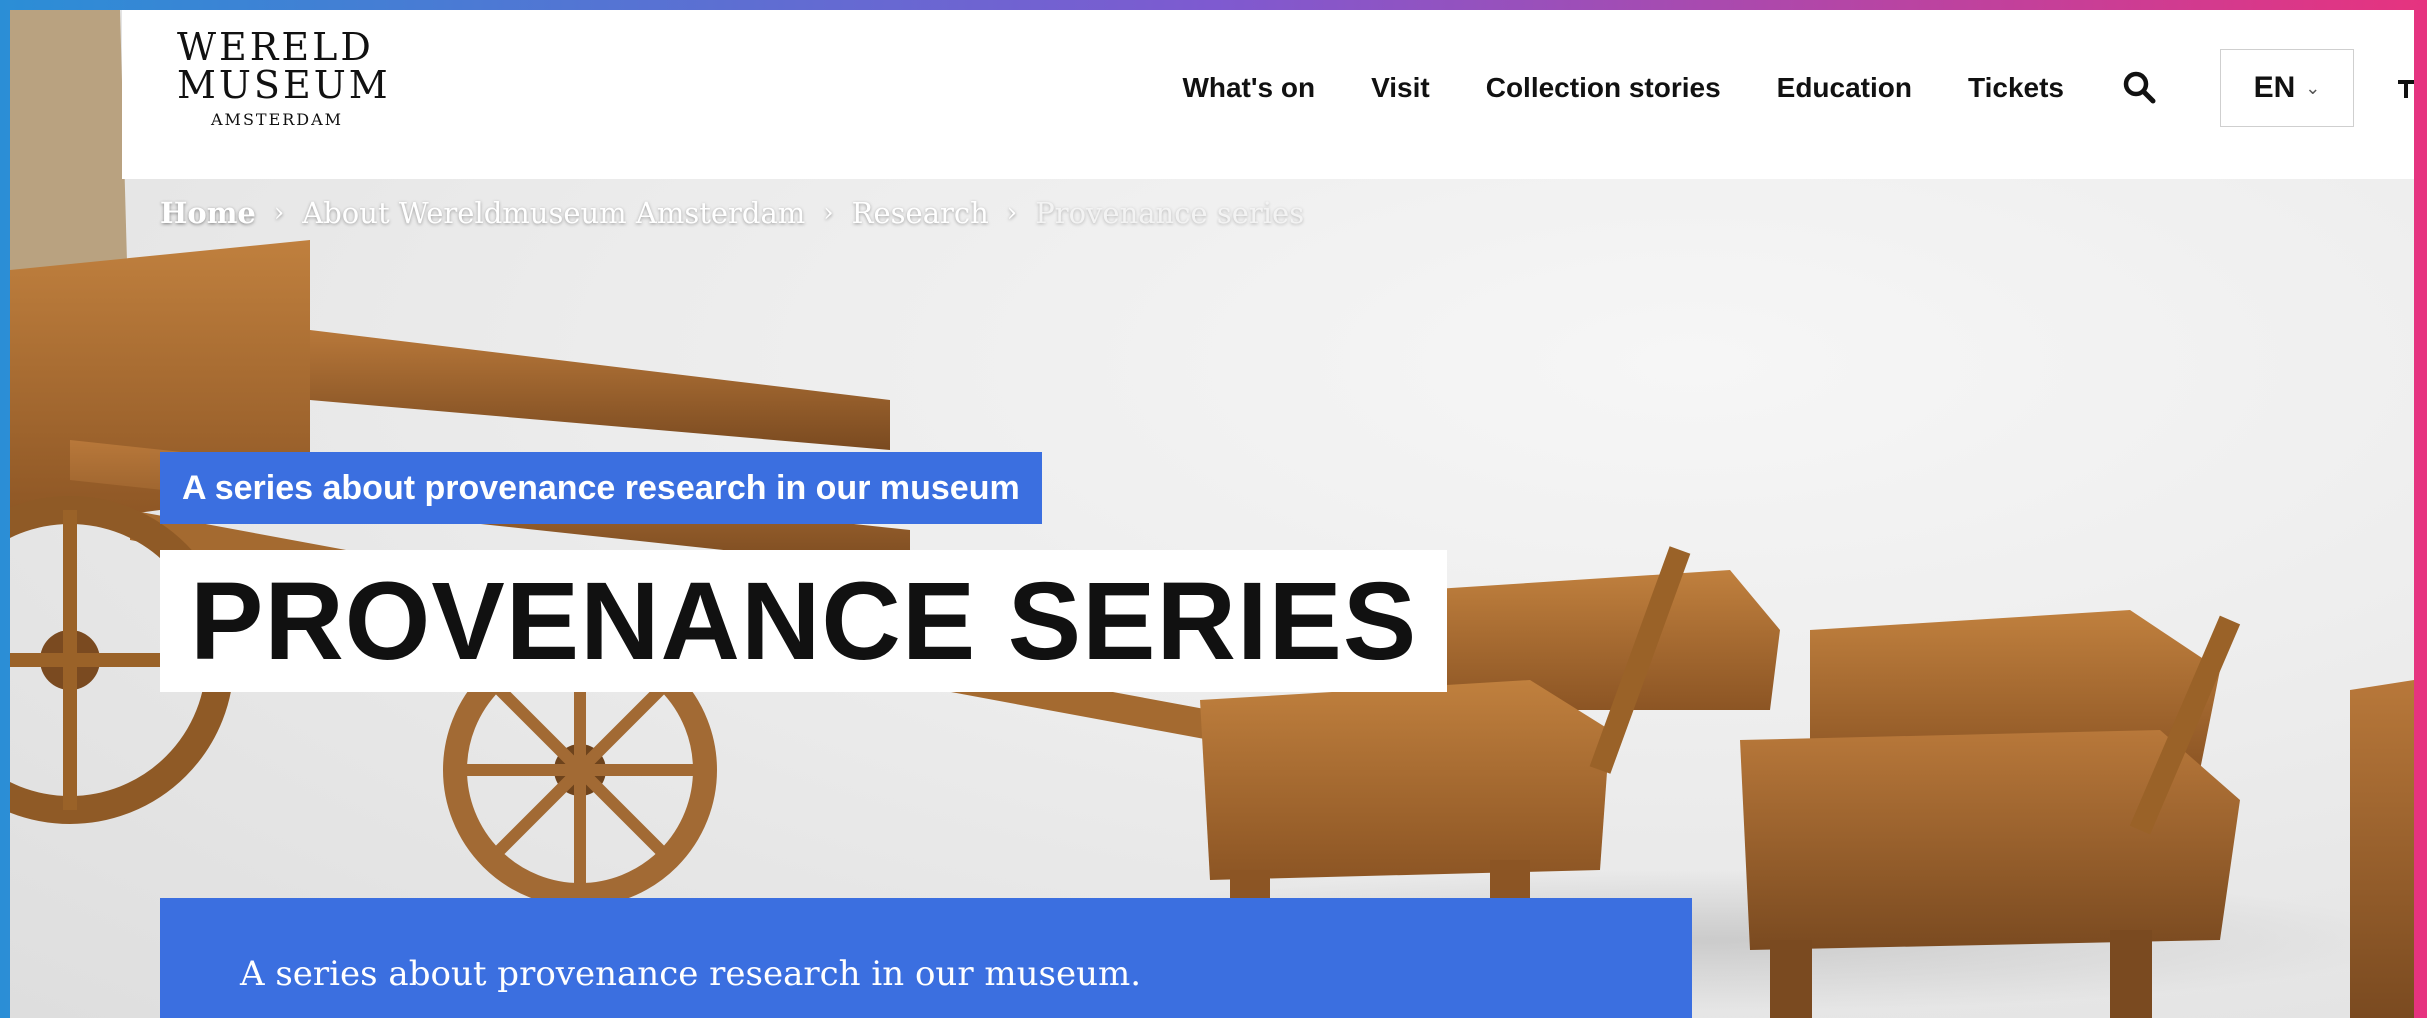 The width and height of the screenshot is (2427, 1018). I want to click on nav-tickets: Tickets, so click(2016, 88).